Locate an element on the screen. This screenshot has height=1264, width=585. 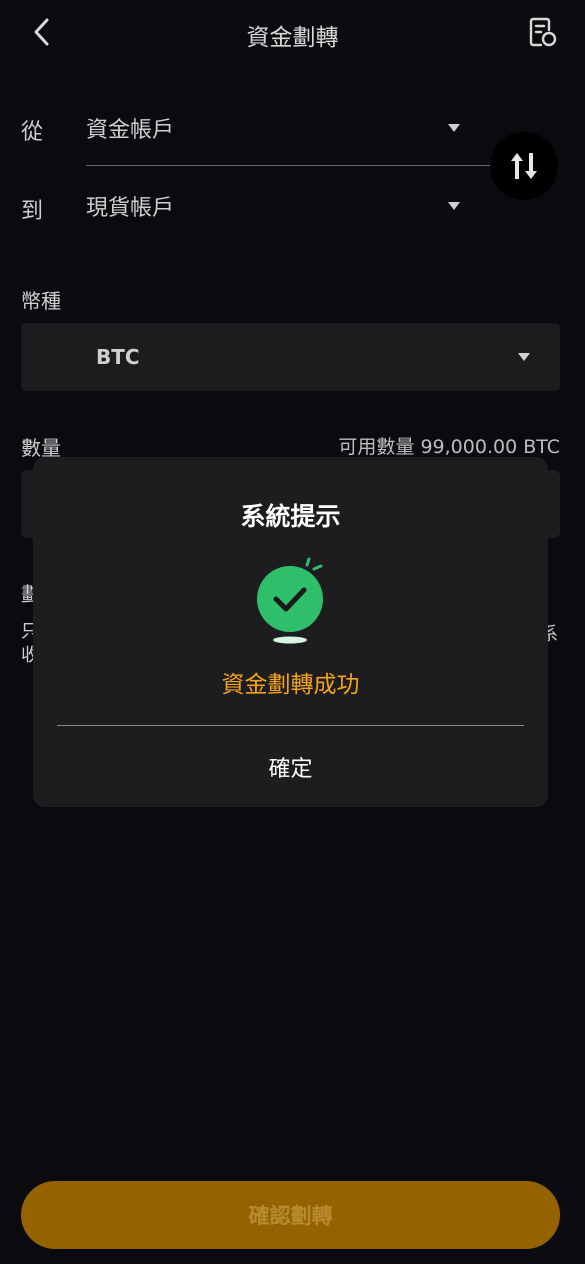
dialog-title: 系統提示 is located at coordinates (290, 516).